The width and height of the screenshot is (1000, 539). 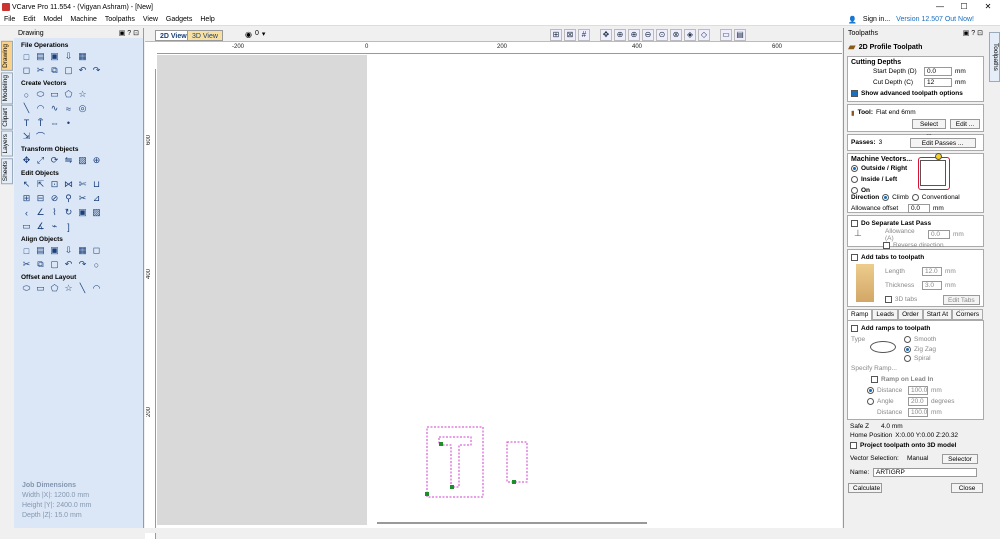 I want to click on allowance-a-input: 0.0, so click(x=939, y=234).